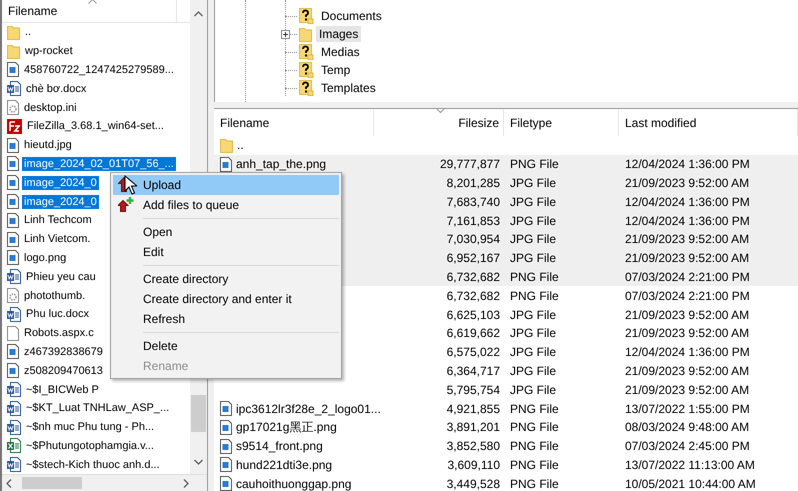 The image size is (798, 491). Describe the element at coordinates (281, 164) in the screenshot. I see `table-cell: anh_tap_the.png` at that location.